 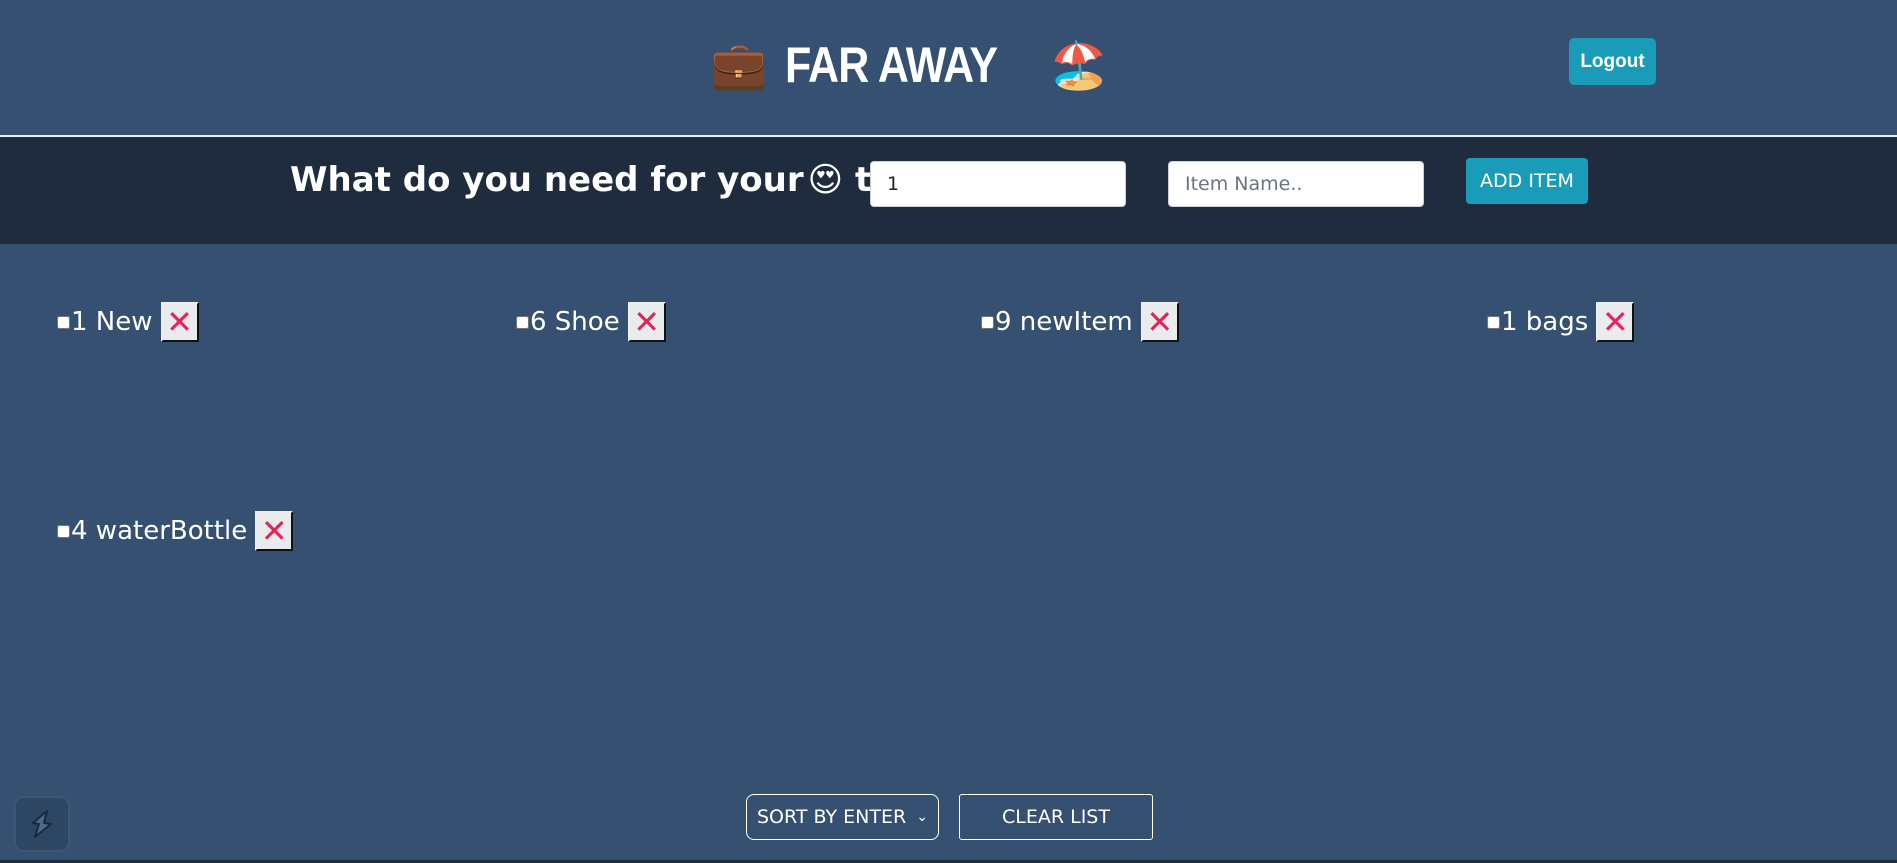 I want to click on app-logo: 💼 FAR AWAY 🏖️, so click(x=908, y=65).